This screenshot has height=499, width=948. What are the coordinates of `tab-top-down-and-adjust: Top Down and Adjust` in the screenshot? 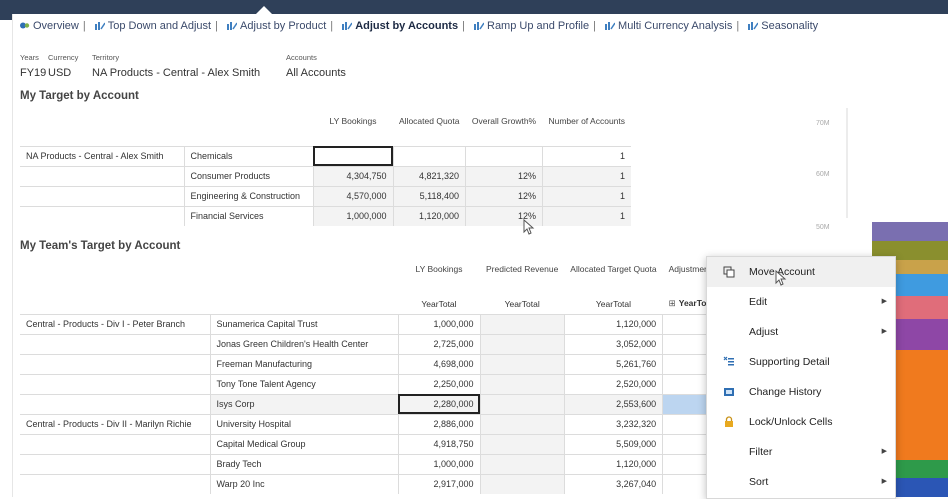 It's located at (159, 26).